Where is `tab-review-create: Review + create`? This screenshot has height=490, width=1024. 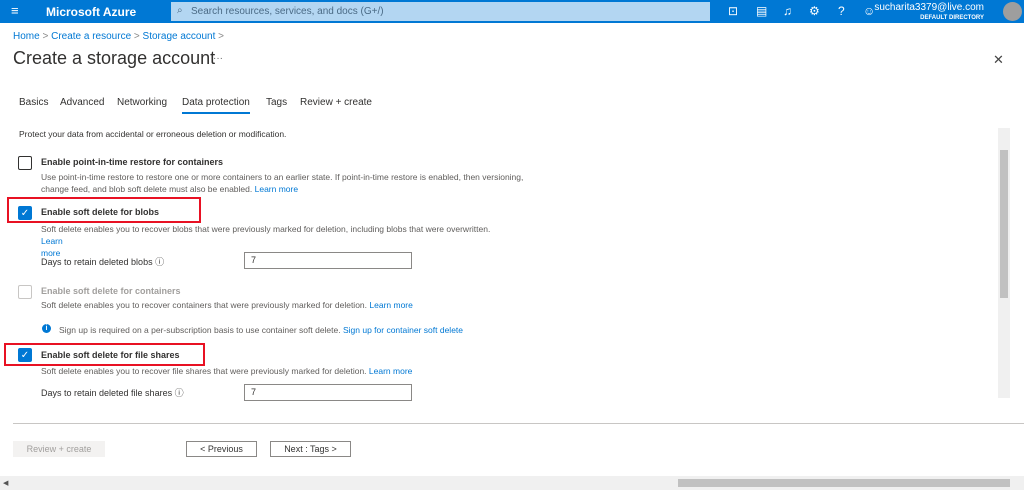
tab-review-create: Review + create is located at coordinates (336, 102).